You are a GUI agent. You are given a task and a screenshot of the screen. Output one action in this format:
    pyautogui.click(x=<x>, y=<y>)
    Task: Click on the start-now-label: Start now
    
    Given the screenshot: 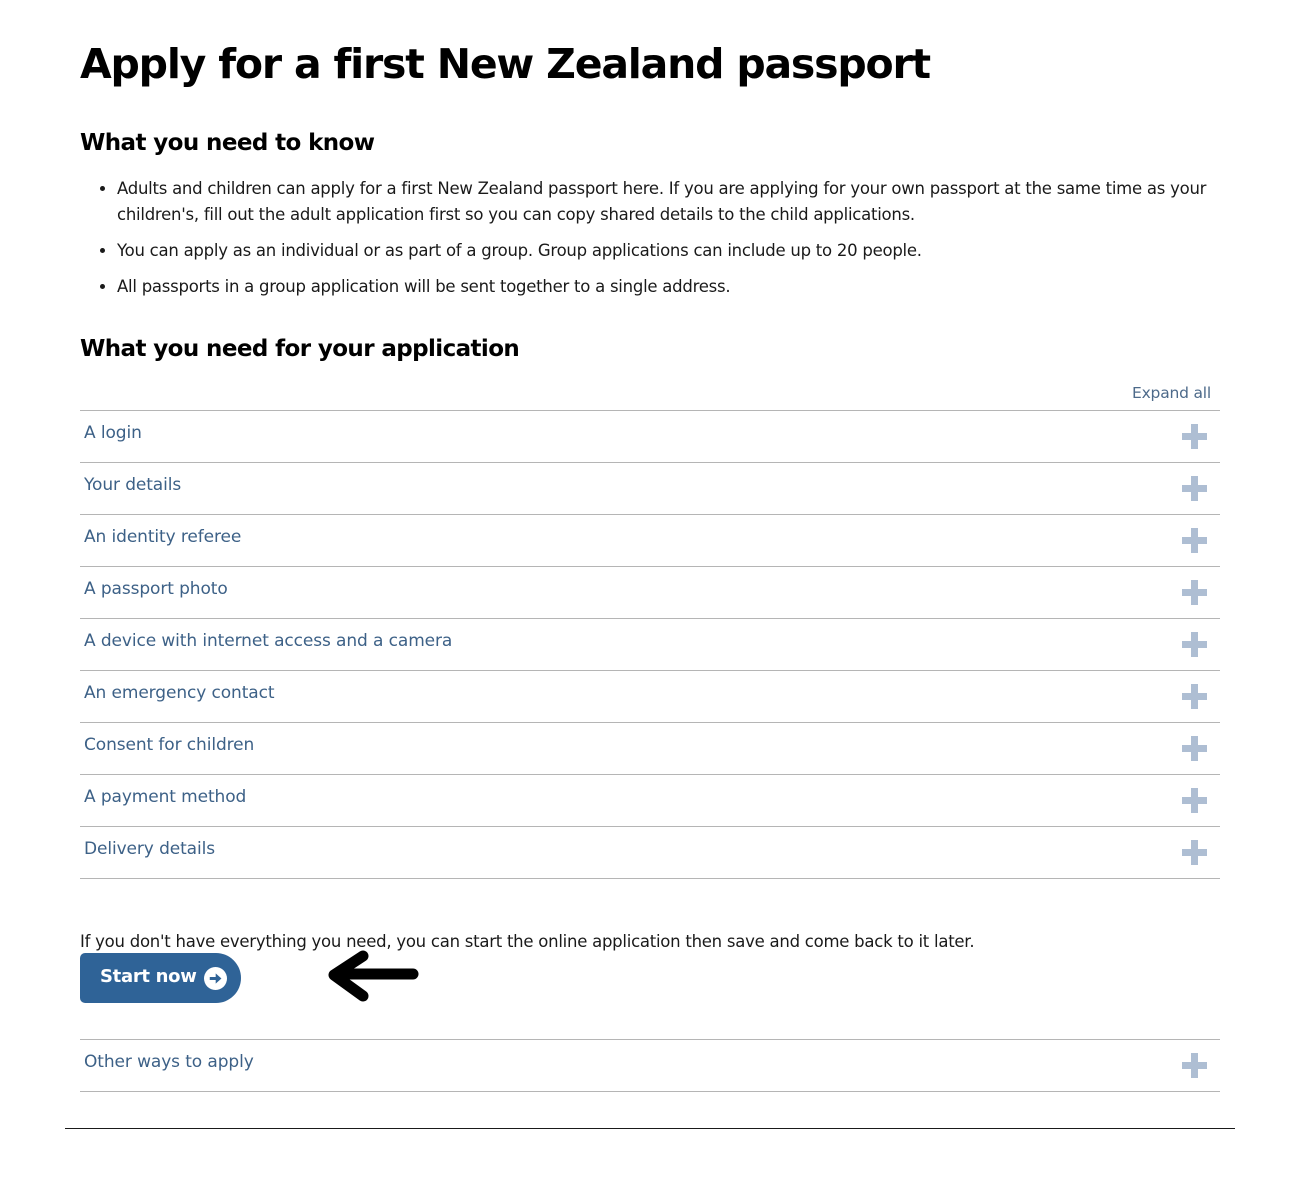 What is the action you would take?
    pyautogui.click(x=148, y=976)
    